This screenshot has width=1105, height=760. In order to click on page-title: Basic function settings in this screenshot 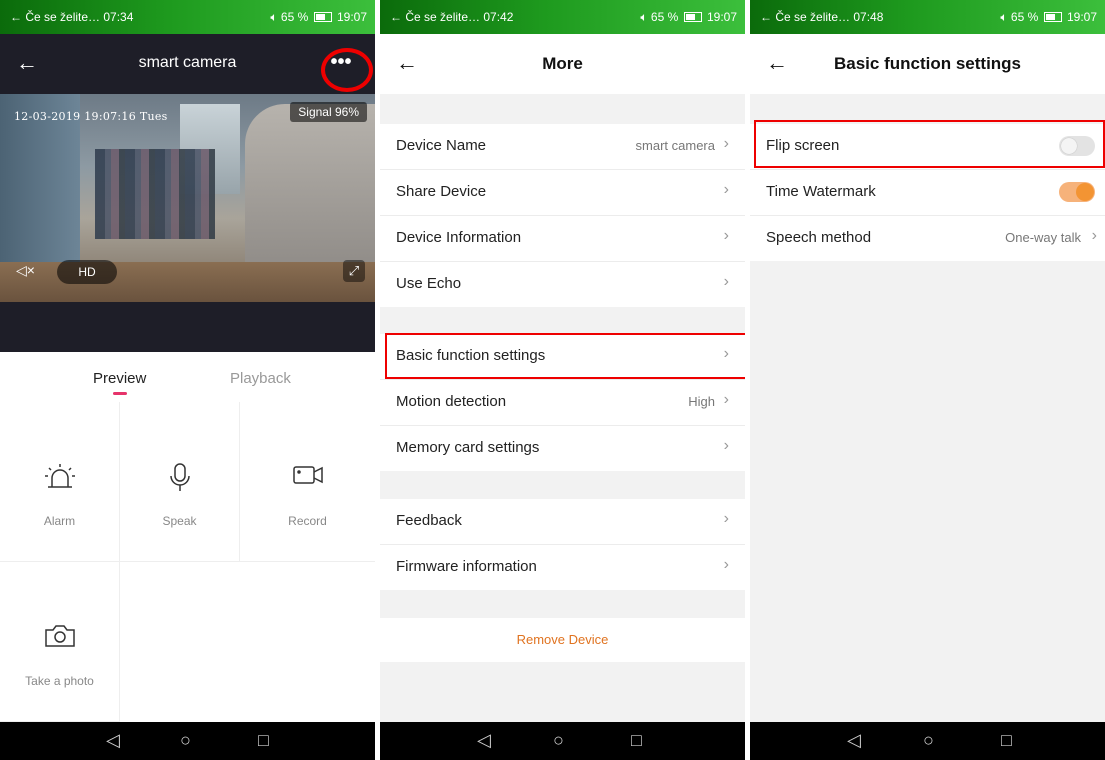, I will do `click(927, 63)`.